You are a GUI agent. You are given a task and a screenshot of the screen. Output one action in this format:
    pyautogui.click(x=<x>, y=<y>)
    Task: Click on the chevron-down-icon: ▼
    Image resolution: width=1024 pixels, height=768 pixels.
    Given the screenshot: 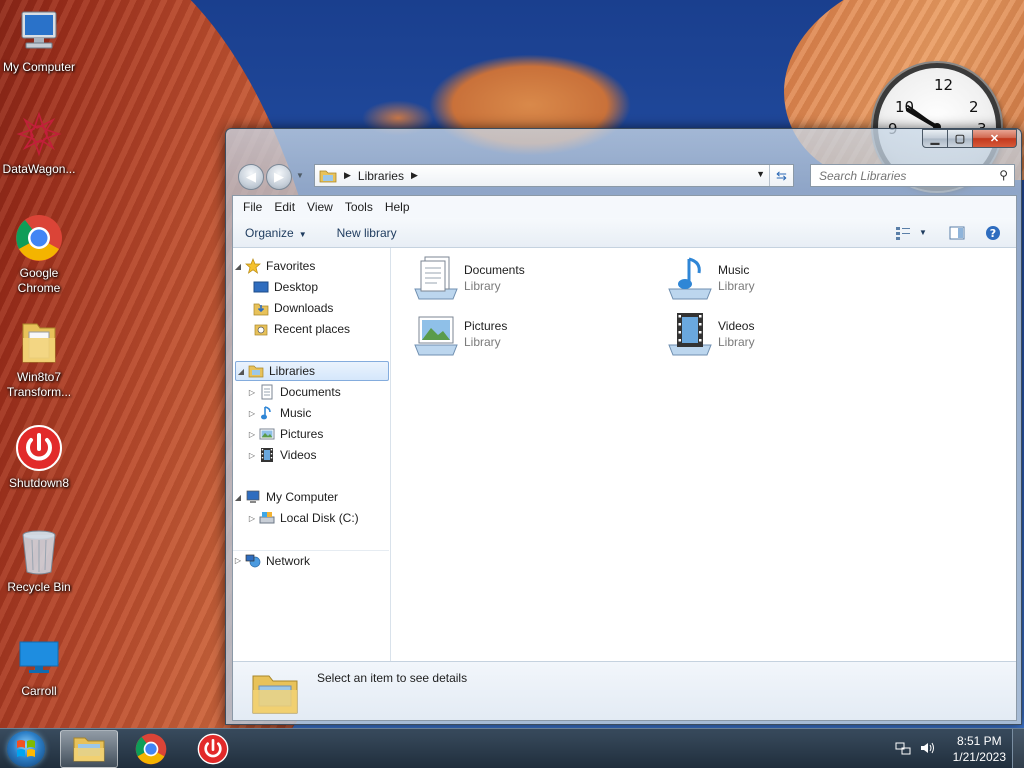 What is the action you would take?
    pyautogui.click(x=302, y=234)
    